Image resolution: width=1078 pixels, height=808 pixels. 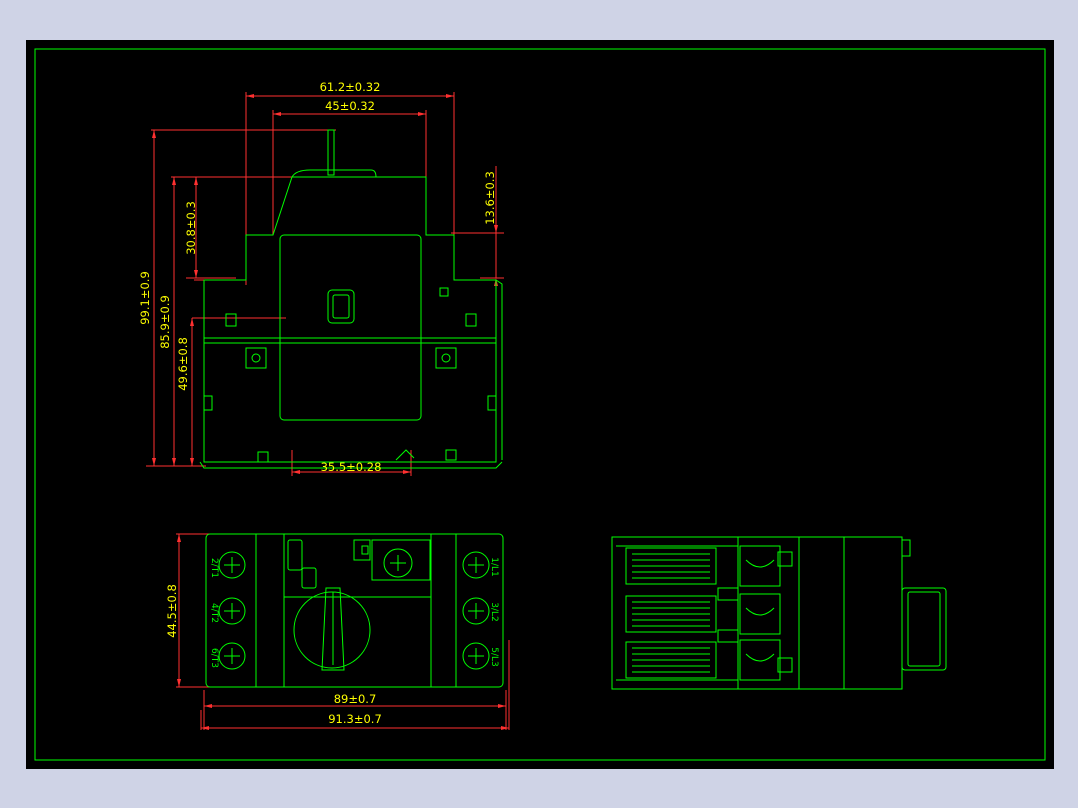 I want to click on terminal-label: 3/L2, so click(x=494, y=612).